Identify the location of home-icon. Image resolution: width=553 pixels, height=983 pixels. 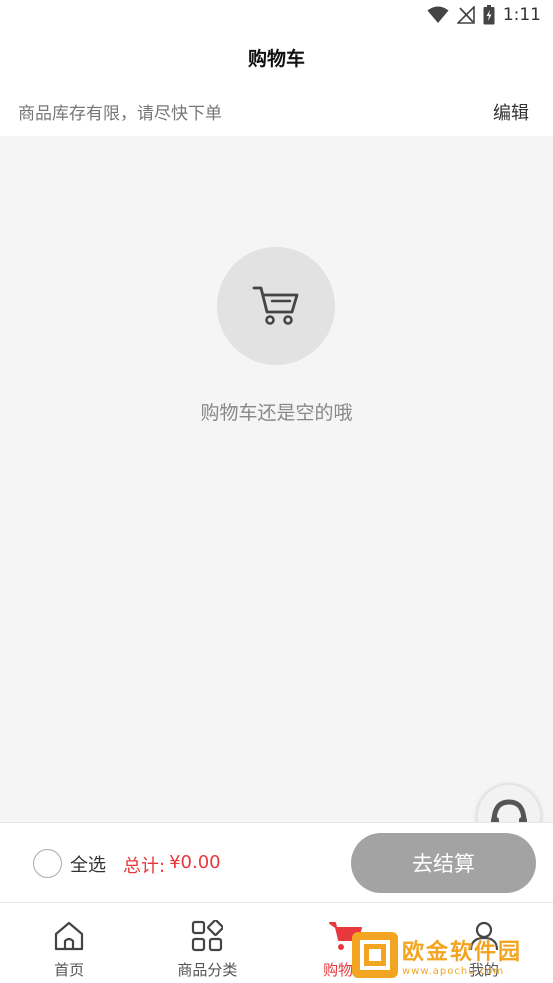
(69, 936).